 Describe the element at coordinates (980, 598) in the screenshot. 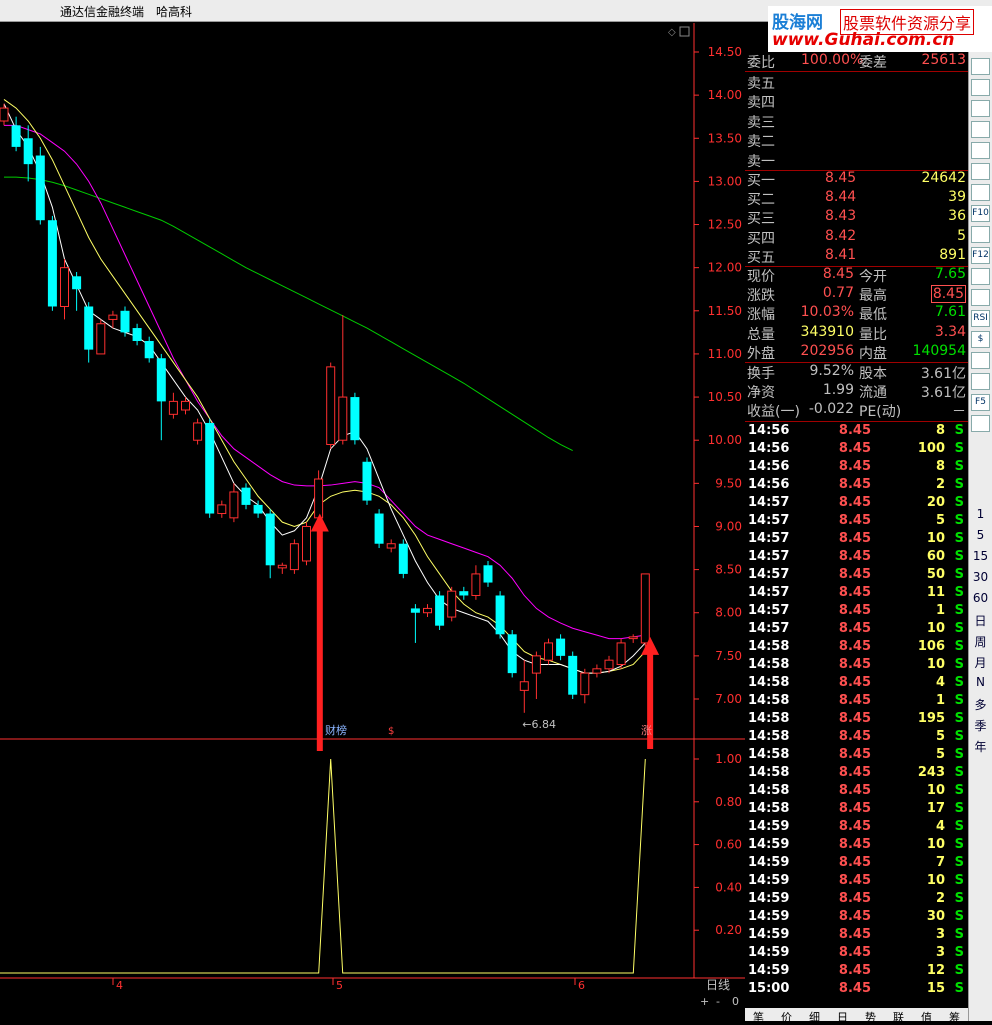

I see `period-button: 60` at that location.